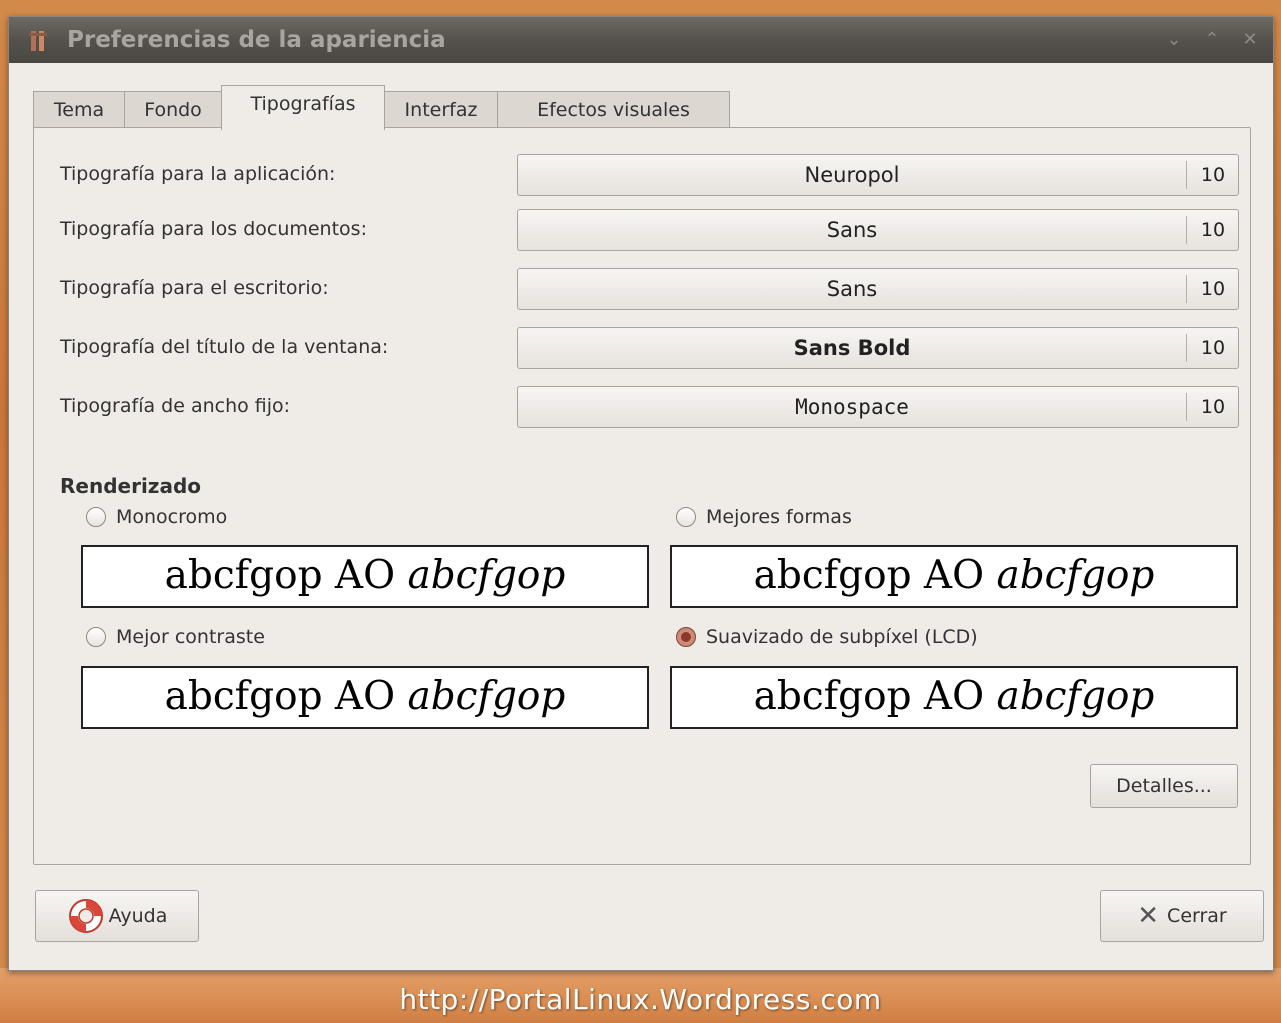 This screenshot has width=1281, height=1023. What do you see at coordinates (79, 110) in the screenshot?
I see `tab-tema: Tema` at bounding box center [79, 110].